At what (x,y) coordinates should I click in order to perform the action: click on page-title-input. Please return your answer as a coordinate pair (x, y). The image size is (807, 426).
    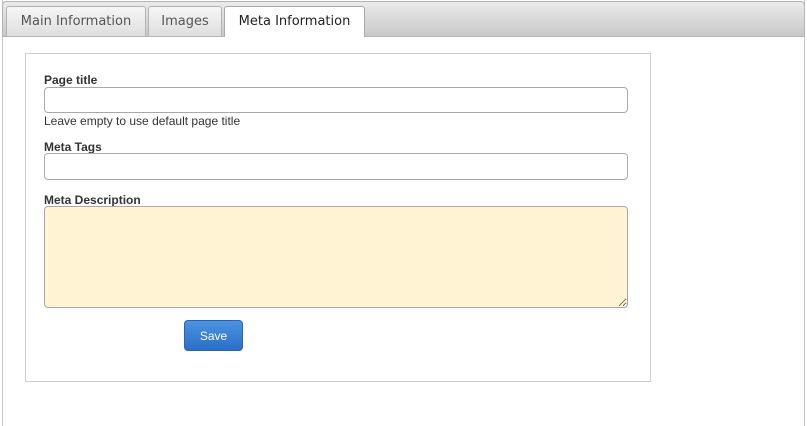
    Looking at the image, I should click on (336, 100).